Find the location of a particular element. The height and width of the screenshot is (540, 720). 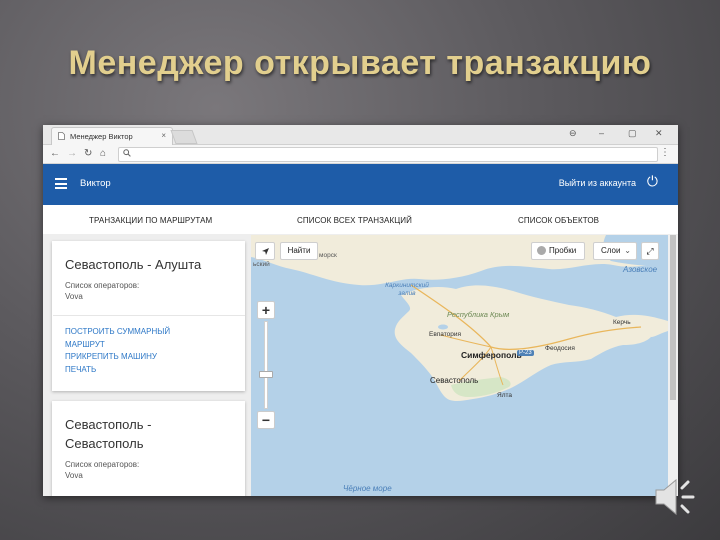

account-icon: ⊖ is located at coordinates (573, 133).